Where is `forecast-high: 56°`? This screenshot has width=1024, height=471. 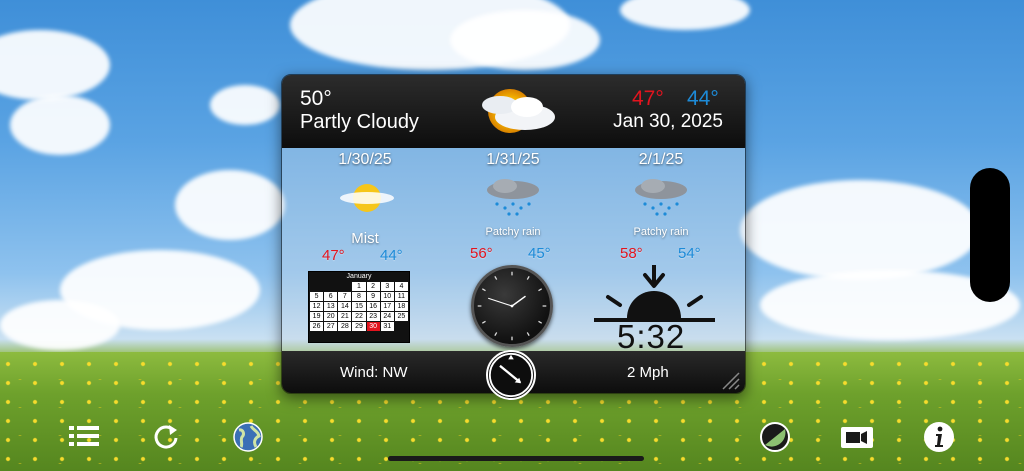 forecast-high: 56° is located at coordinates (481, 253).